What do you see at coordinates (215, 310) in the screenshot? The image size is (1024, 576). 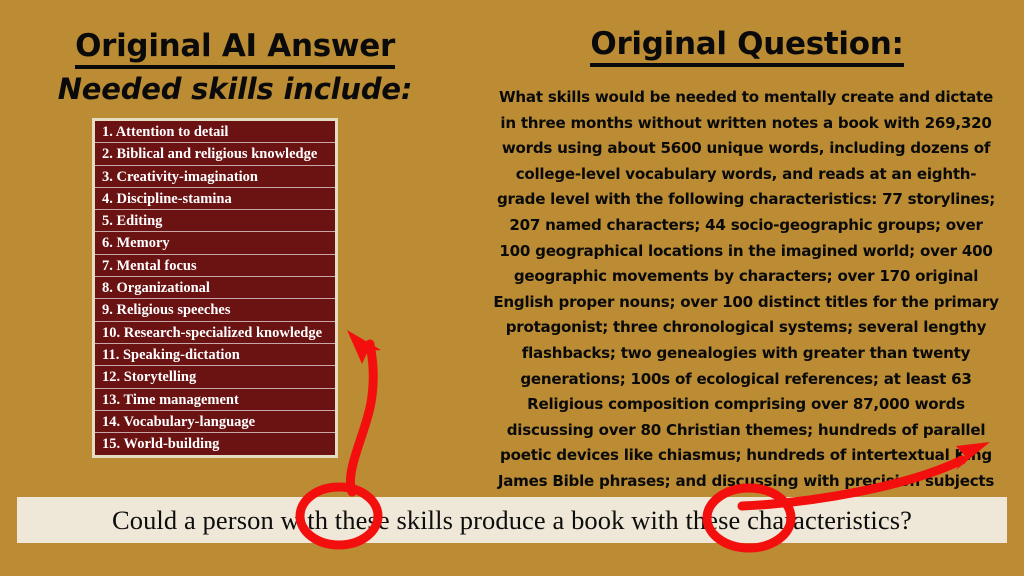 I see `list-item: 9. Religious speeches` at bounding box center [215, 310].